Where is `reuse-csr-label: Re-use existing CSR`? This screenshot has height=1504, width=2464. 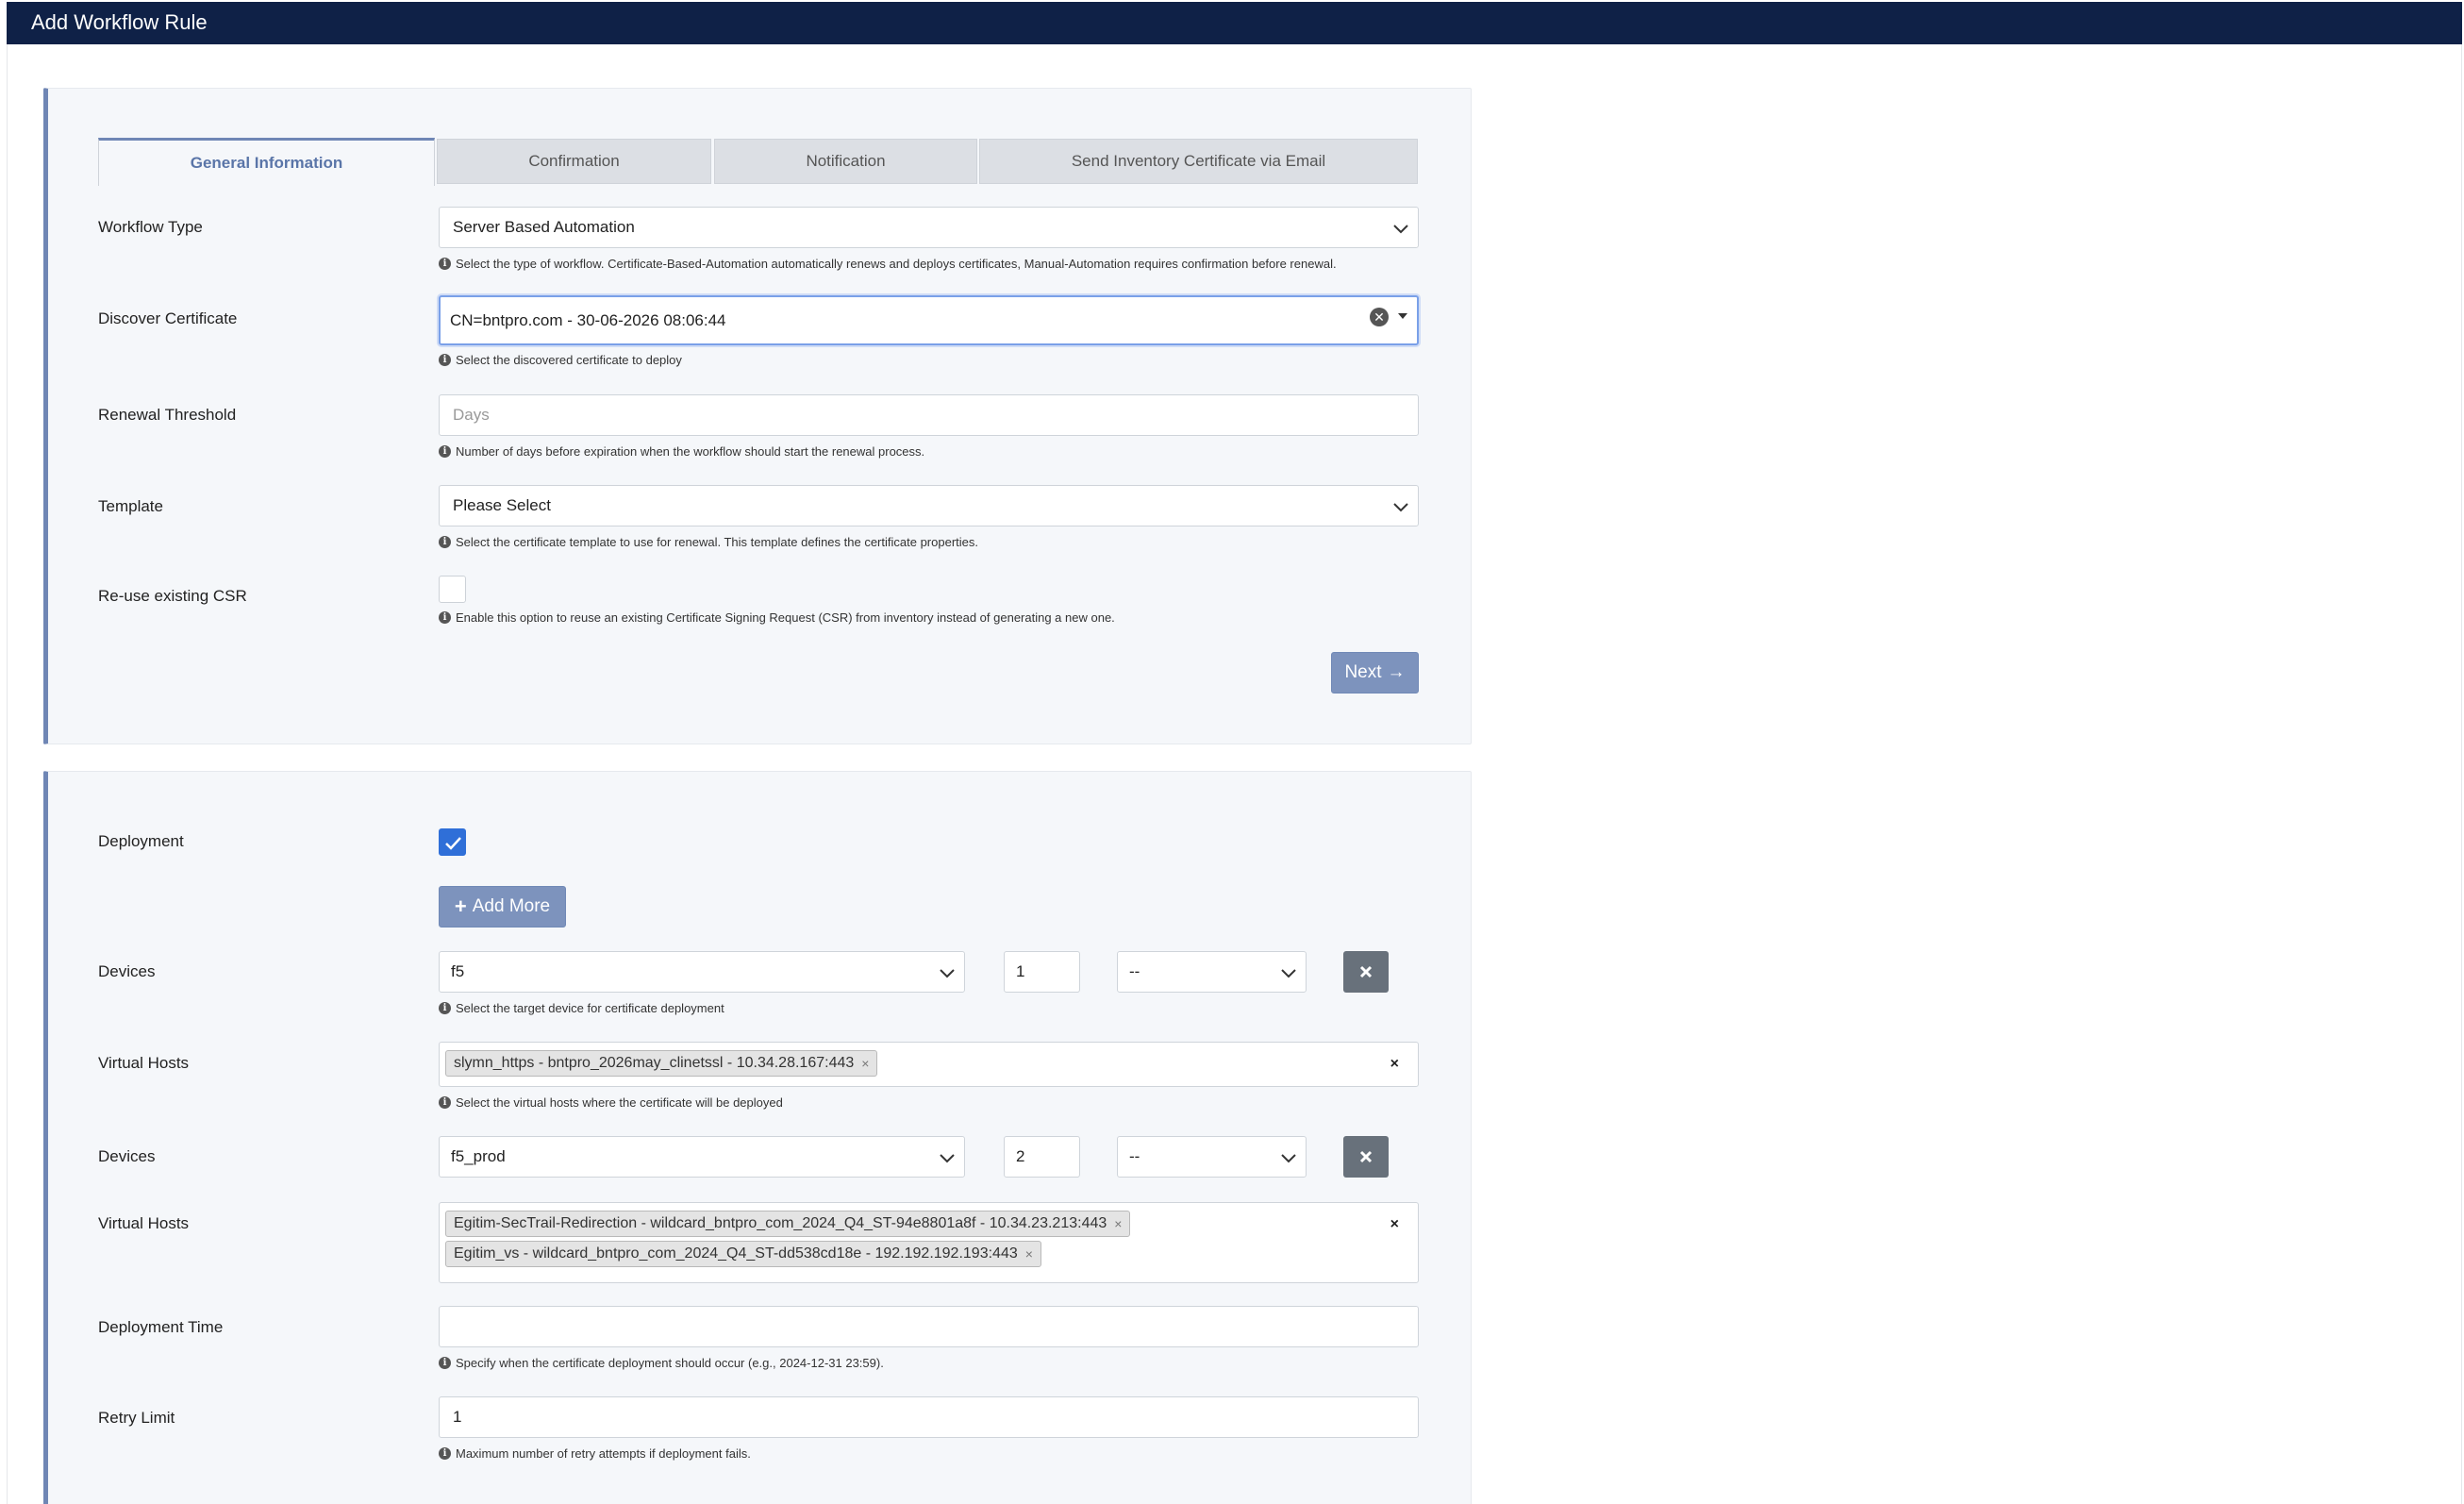 reuse-csr-label: Re-use existing CSR is located at coordinates (172, 596).